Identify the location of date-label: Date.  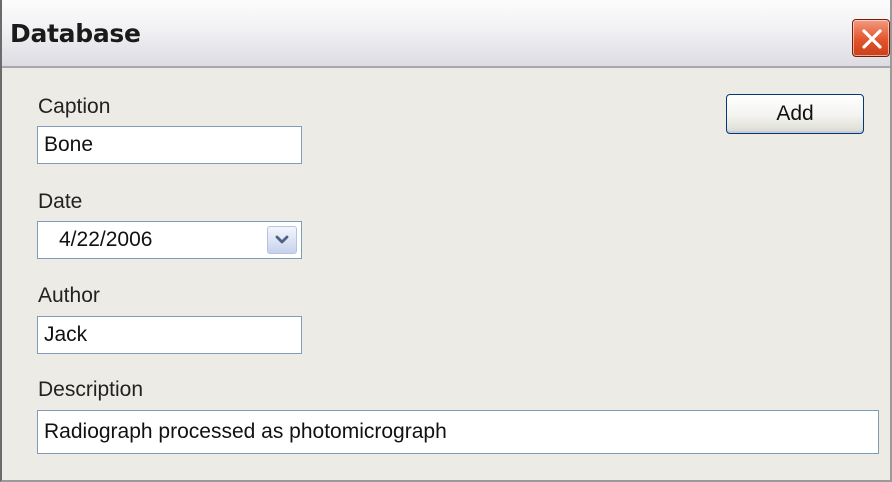
(60, 201).